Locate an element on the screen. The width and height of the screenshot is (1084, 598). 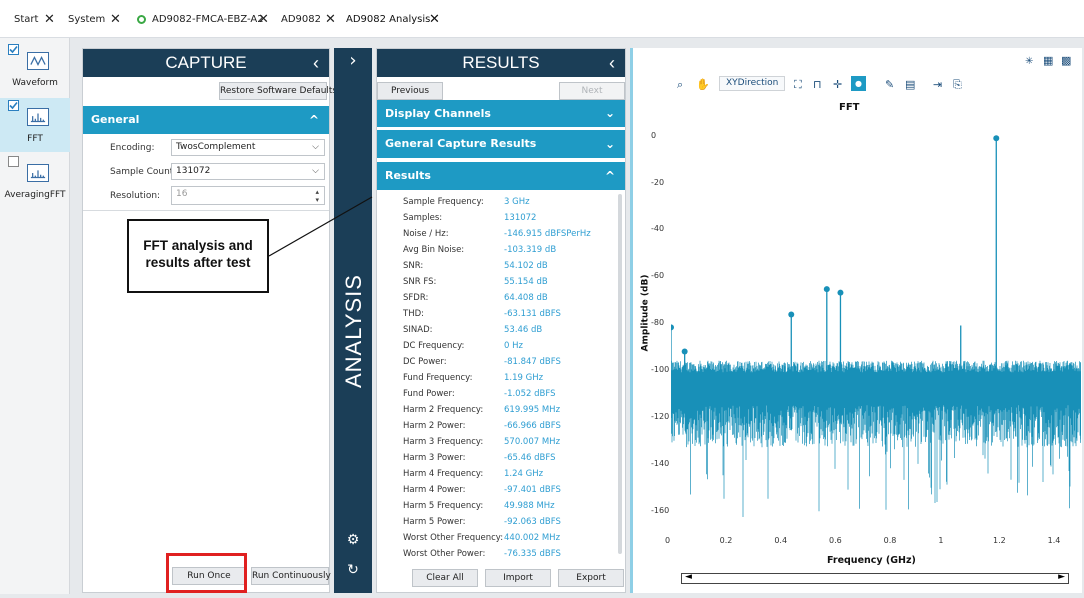
annotation-pointer is located at coordinates (320, 226).